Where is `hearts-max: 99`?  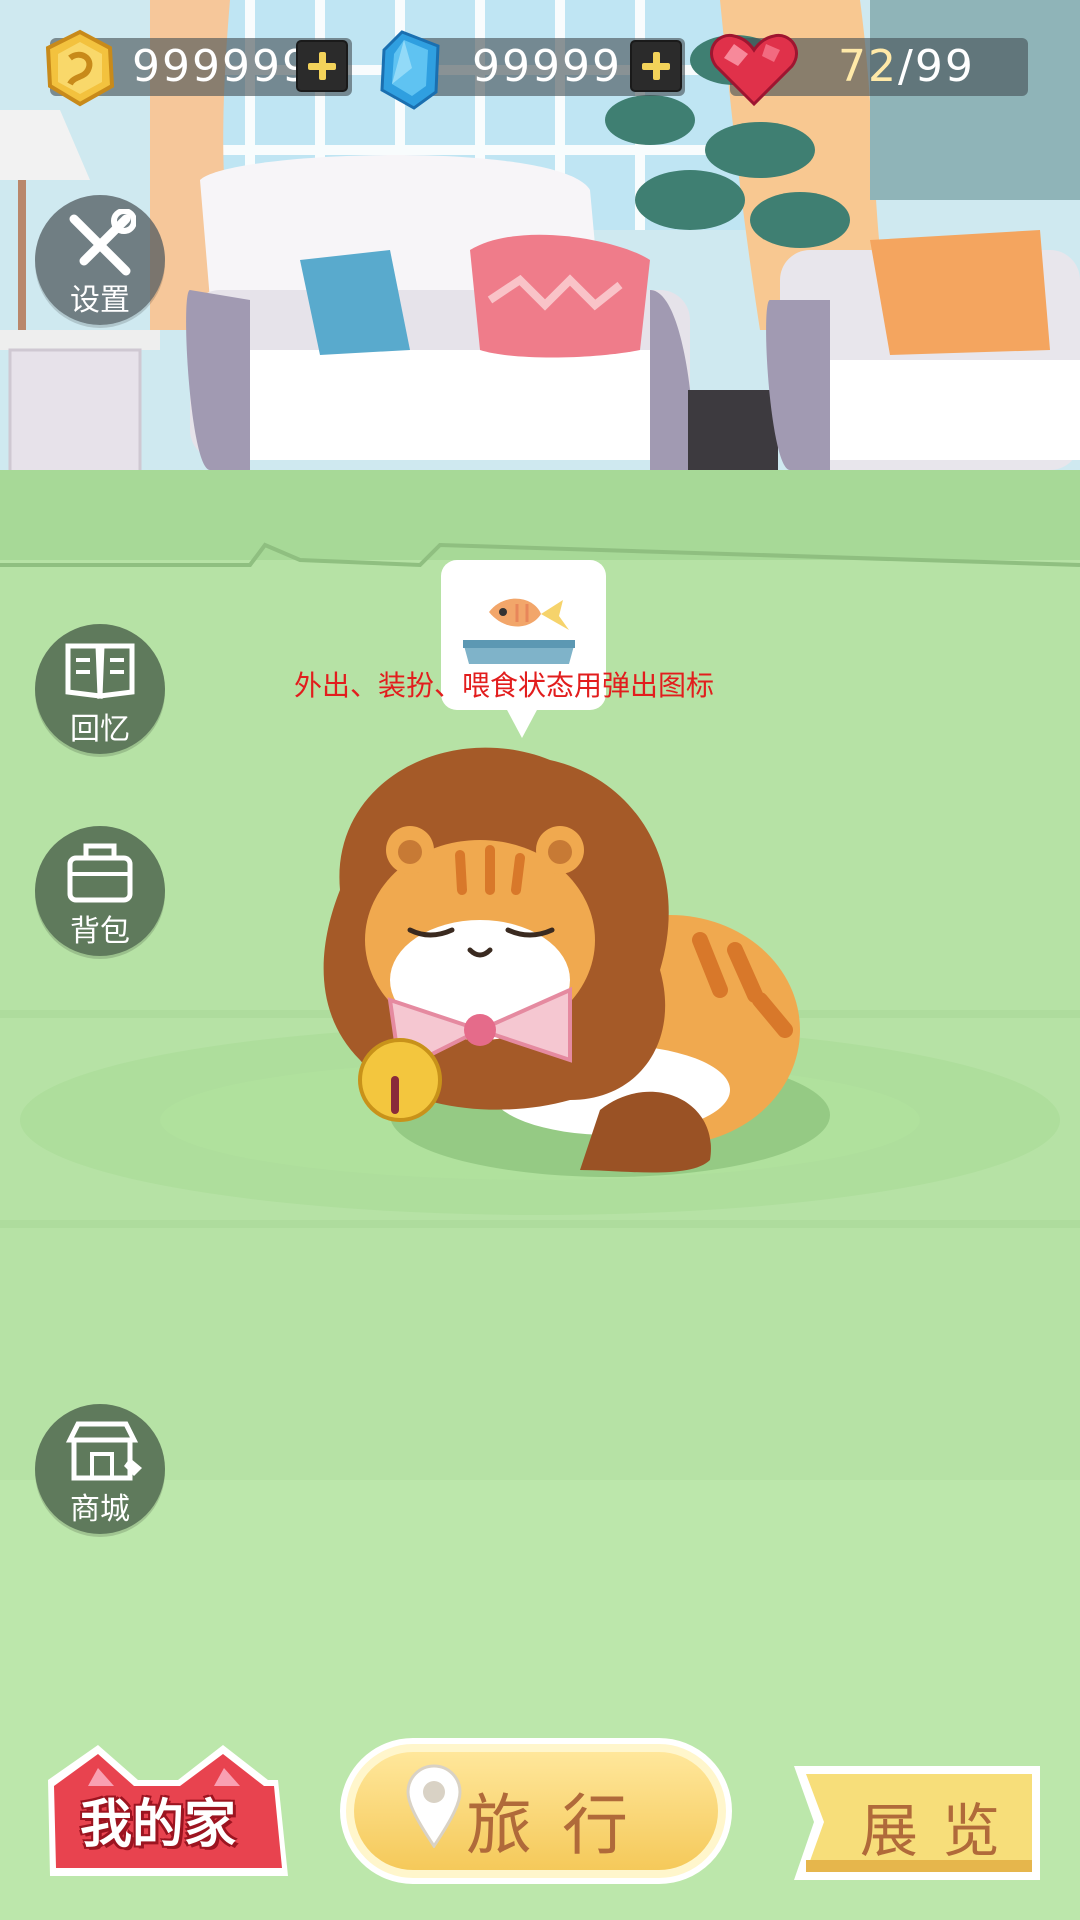
hearts-max: 99 is located at coordinates (944, 66).